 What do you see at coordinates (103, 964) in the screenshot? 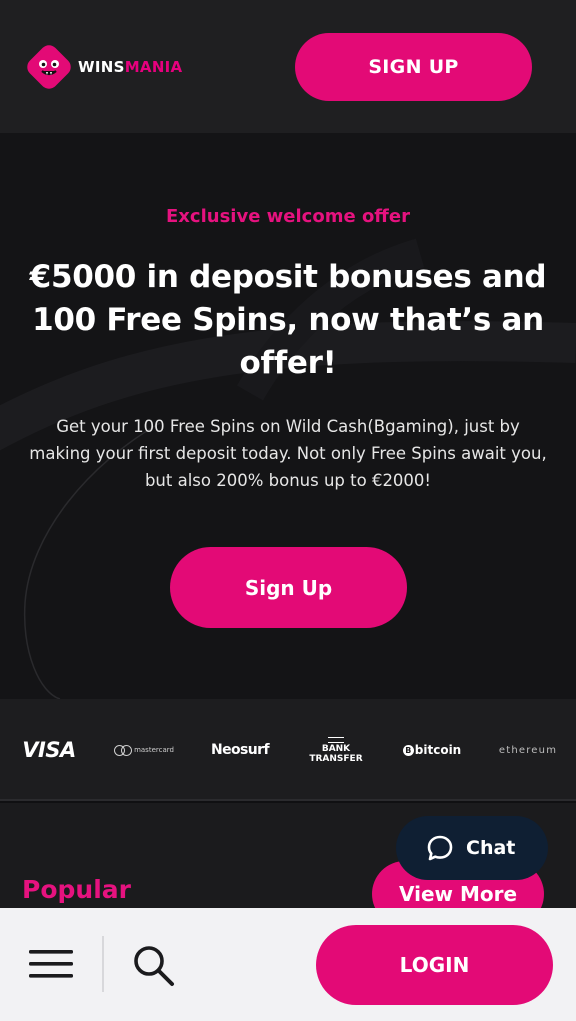
I see `bottom-bar-divider` at bounding box center [103, 964].